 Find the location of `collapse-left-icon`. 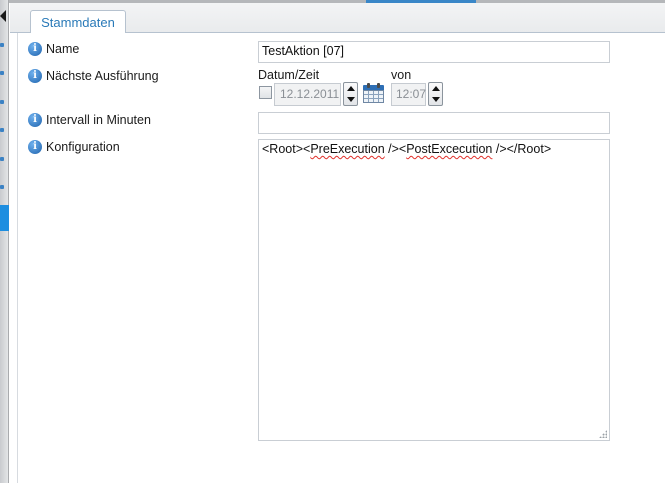

collapse-left-icon is located at coordinates (3, 16).